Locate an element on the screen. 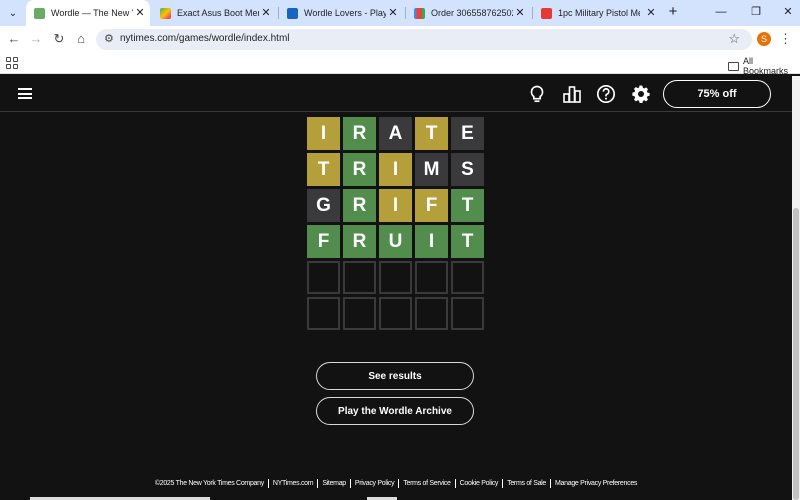 This screenshot has width=800, height=500. address-bar: ⚙ nytimes.com/games/wordle/index.html ☆ is located at coordinates (424, 39).